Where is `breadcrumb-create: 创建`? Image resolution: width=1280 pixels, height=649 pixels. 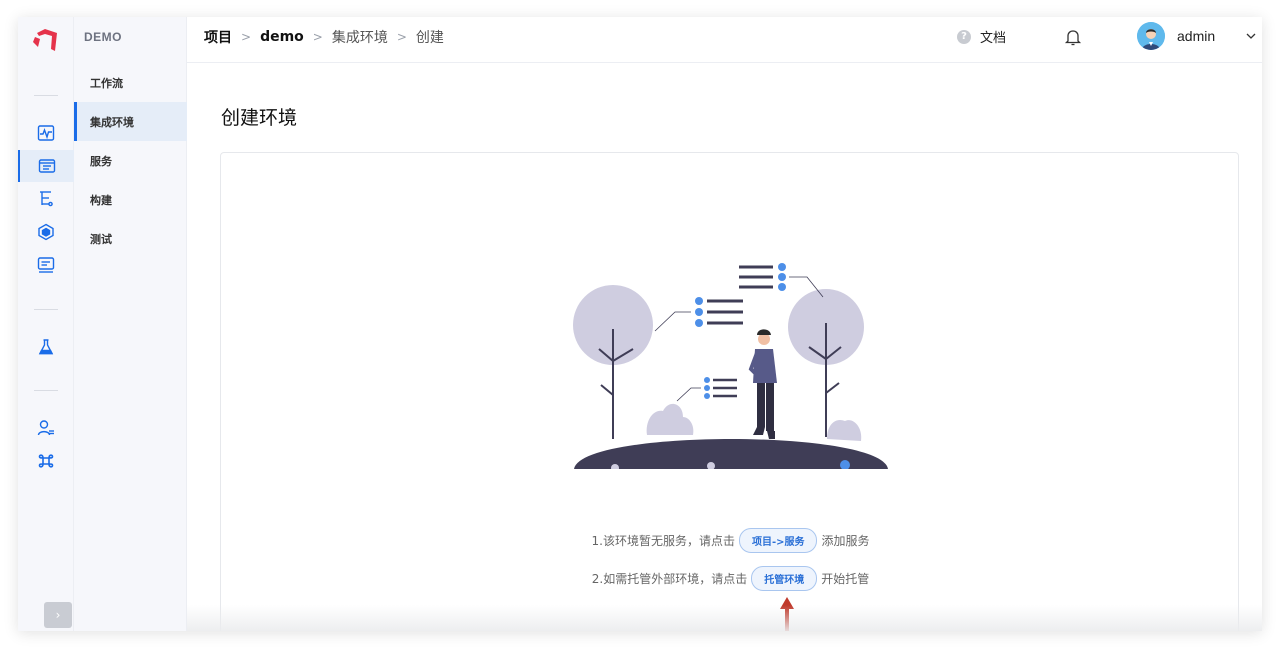 breadcrumb-create: 创建 is located at coordinates (429, 38).